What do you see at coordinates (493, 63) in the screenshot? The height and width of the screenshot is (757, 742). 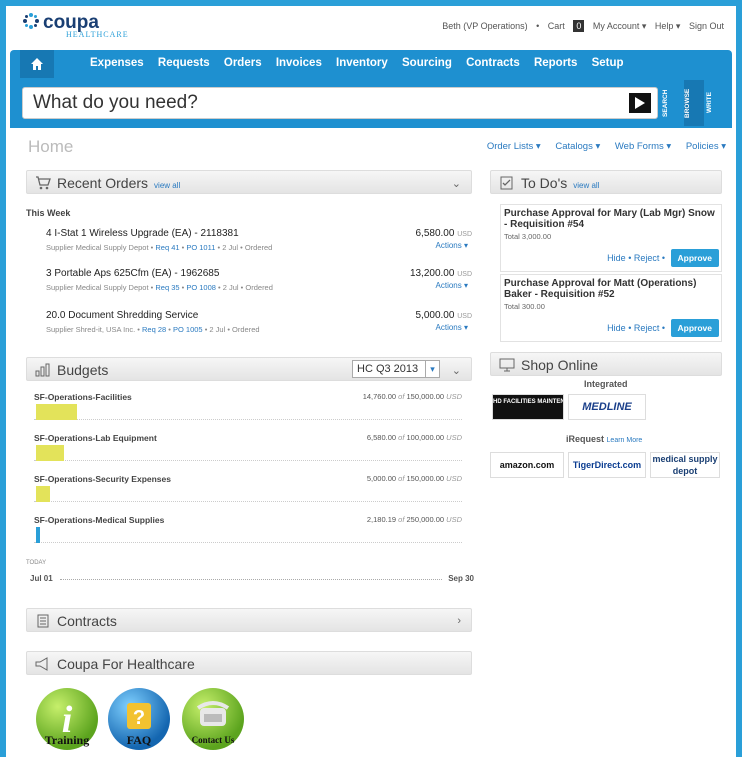 I see `nav-contracts: Contracts` at bounding box center [493, 63].